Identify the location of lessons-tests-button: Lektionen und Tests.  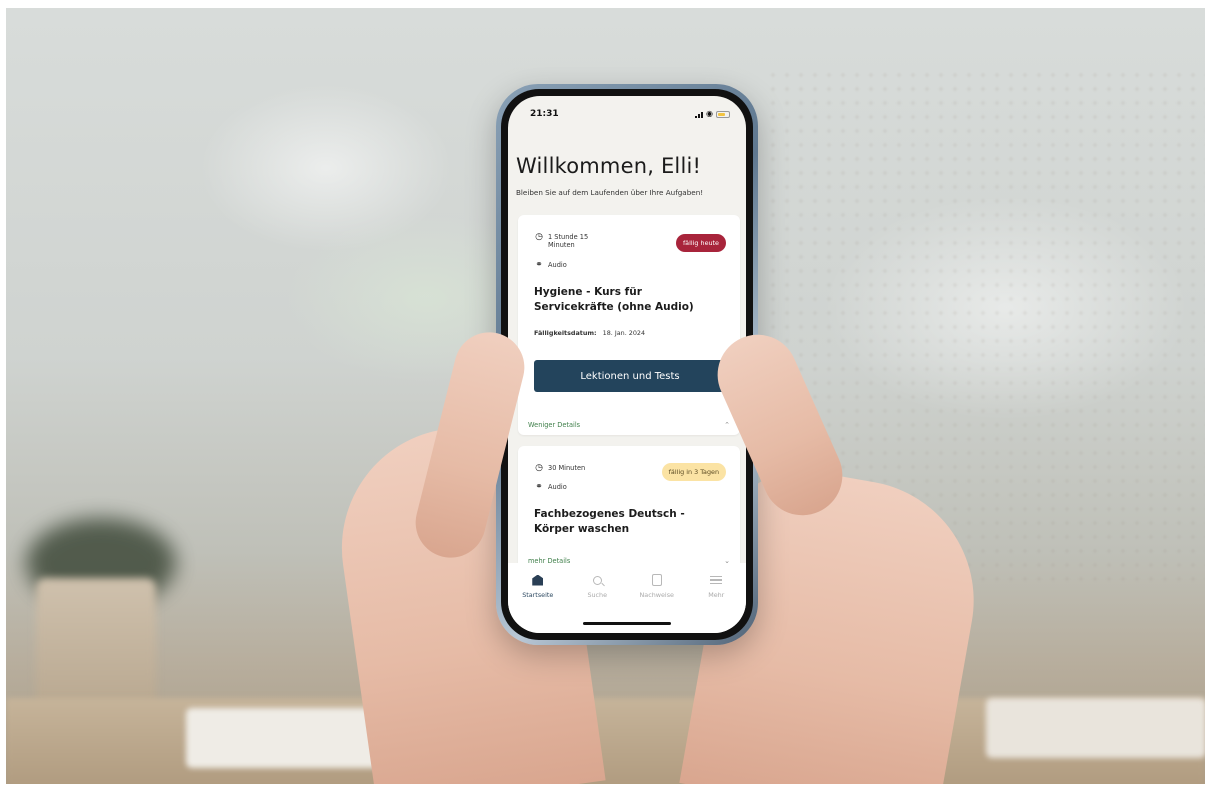
(630, 376).